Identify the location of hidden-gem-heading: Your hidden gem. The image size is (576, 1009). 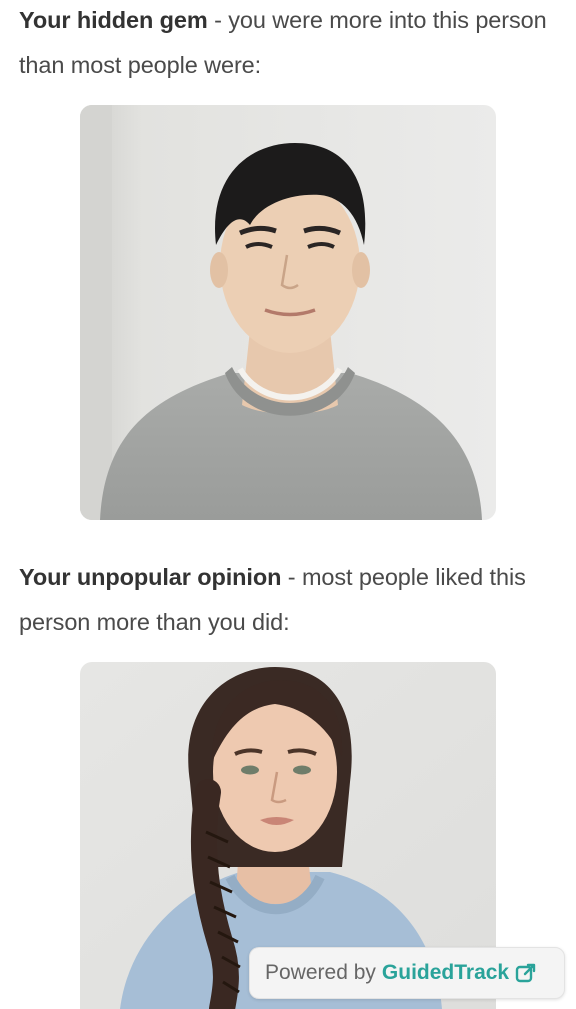
(113, 20).